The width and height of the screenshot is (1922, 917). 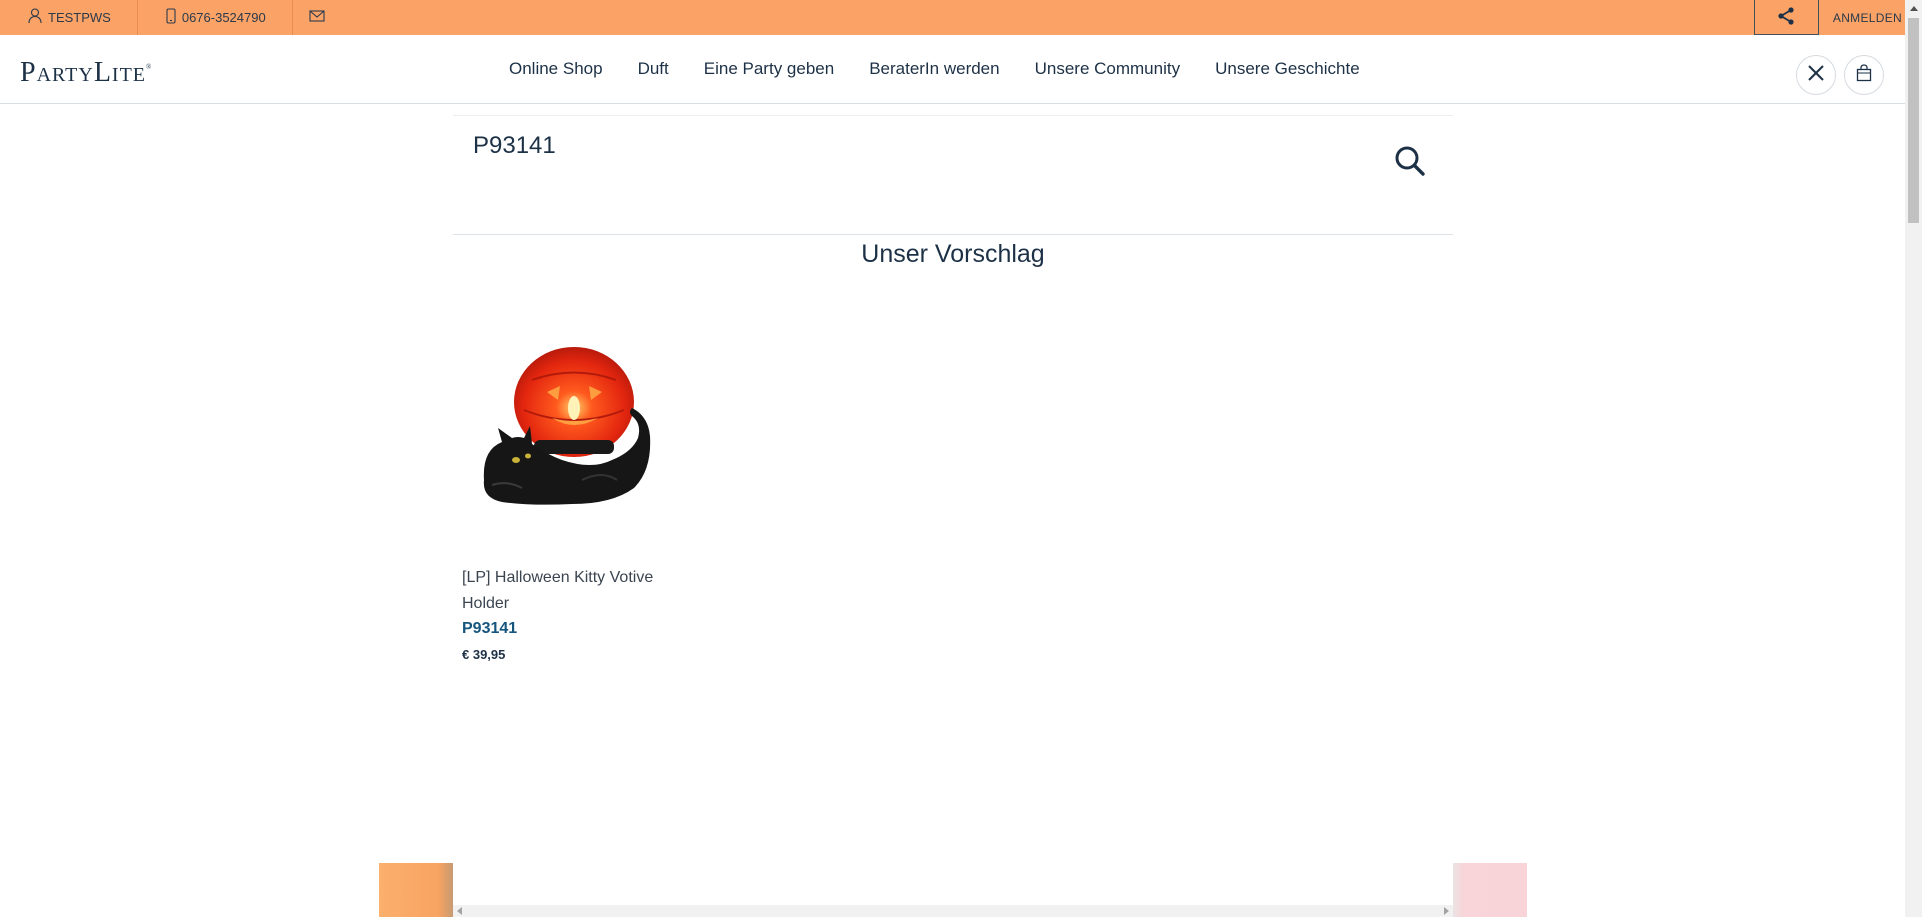 I want to click on cart-button, so click(x=1864, y=75).